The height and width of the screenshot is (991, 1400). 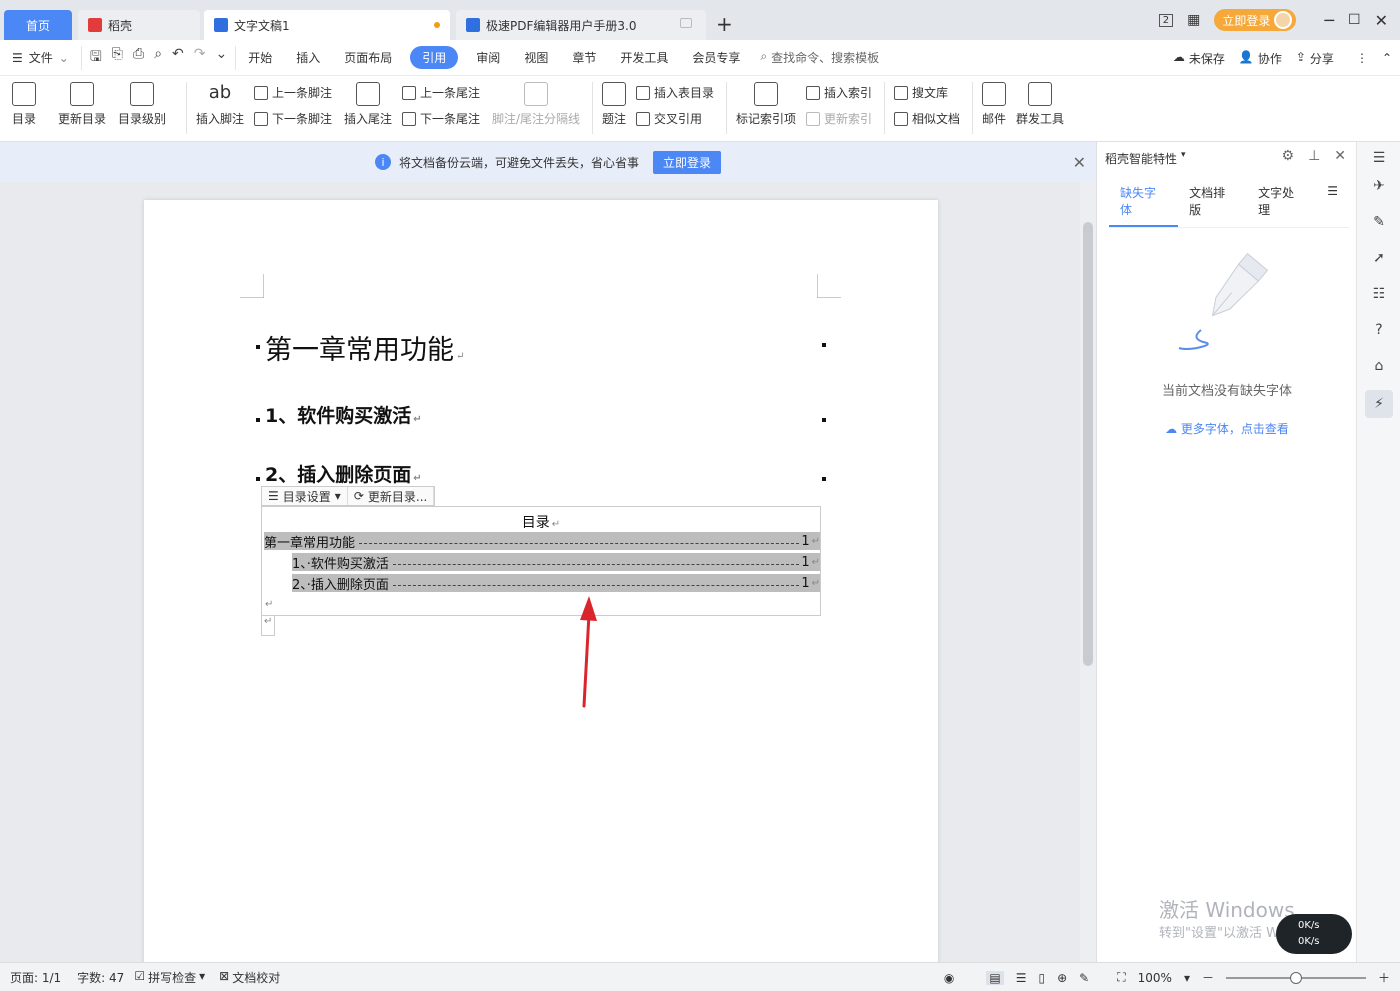 I want to click on heading-2-activation: 1、软件购买激活 ↵, so click(x=343, y=414).